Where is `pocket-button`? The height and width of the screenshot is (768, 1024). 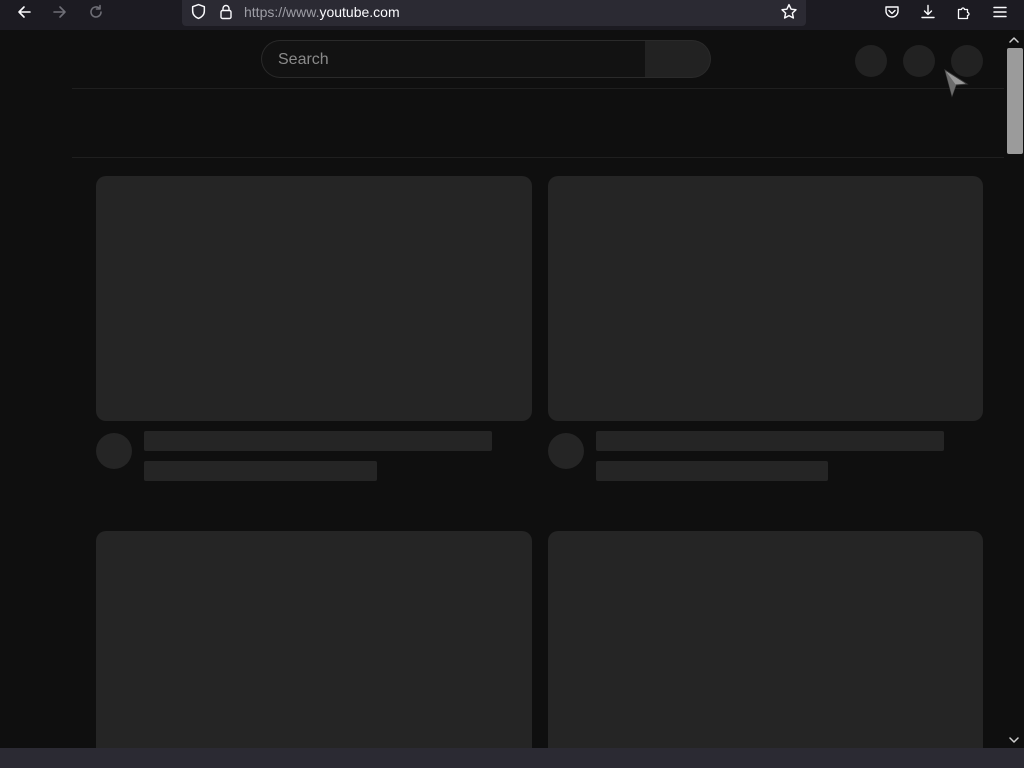 pocket-button is located at coordinates (892, 12).